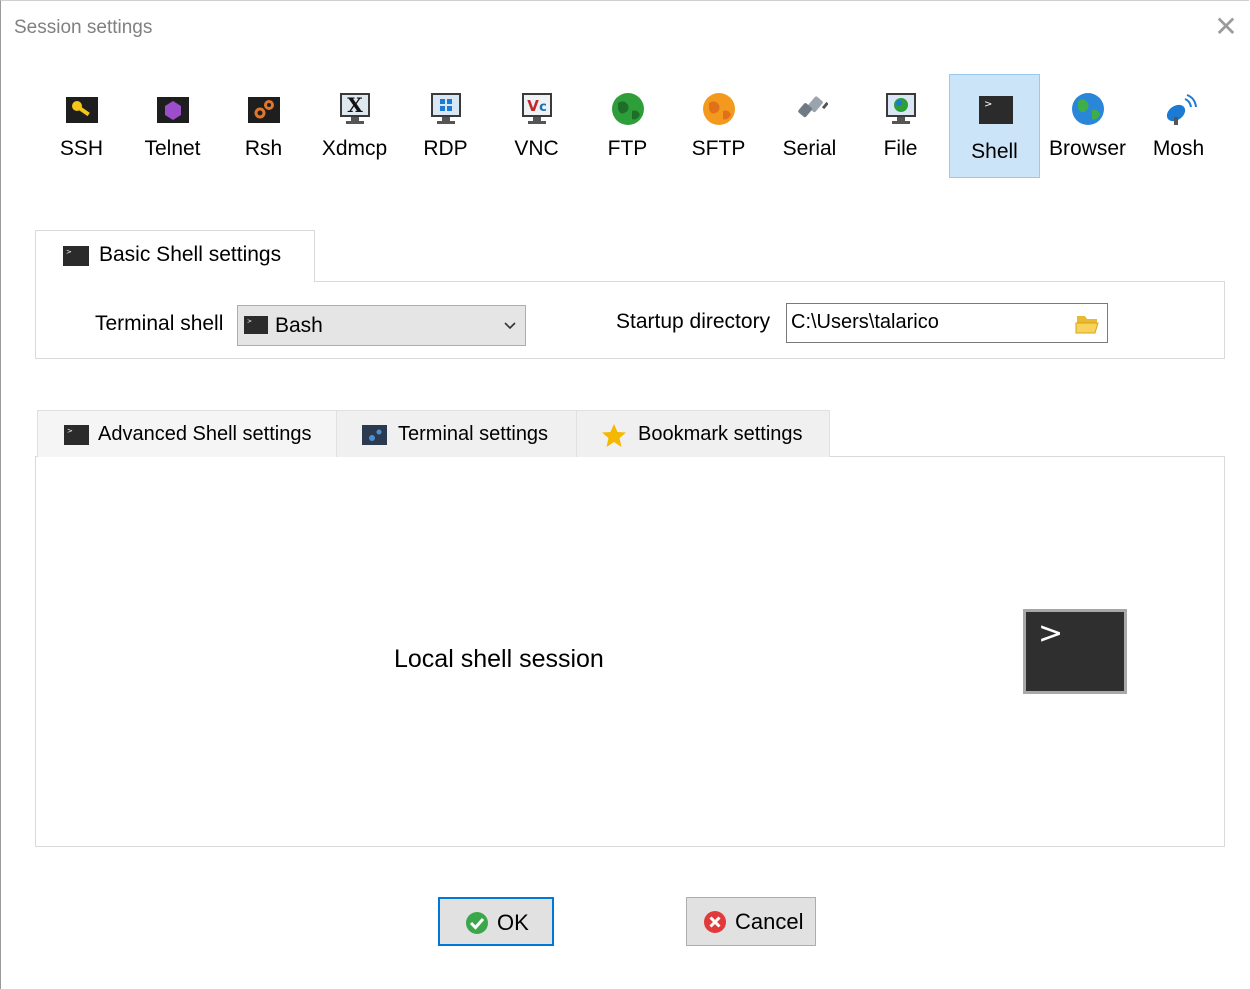 Image resolution: width=1250 pixels, height=989 pixels. What do you see at coordinates (1051, 633) in the screenshot?
I see `prompt-glyph: >` at bounding box center [1051, 633].